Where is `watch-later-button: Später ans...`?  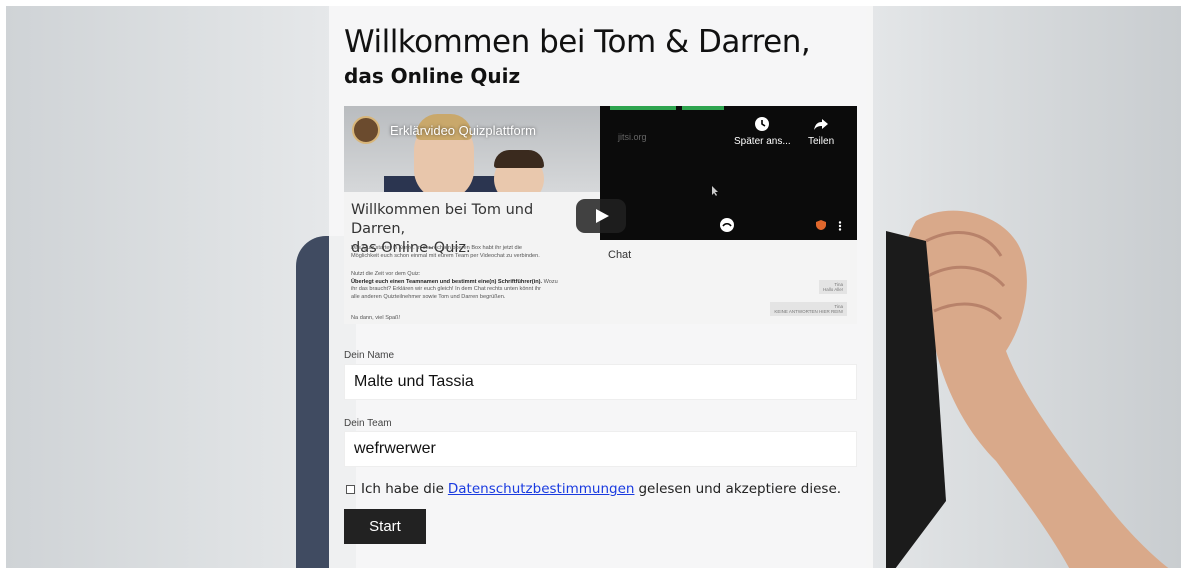 watch-later-button: Später ans... is located at coordinates (762, 131).